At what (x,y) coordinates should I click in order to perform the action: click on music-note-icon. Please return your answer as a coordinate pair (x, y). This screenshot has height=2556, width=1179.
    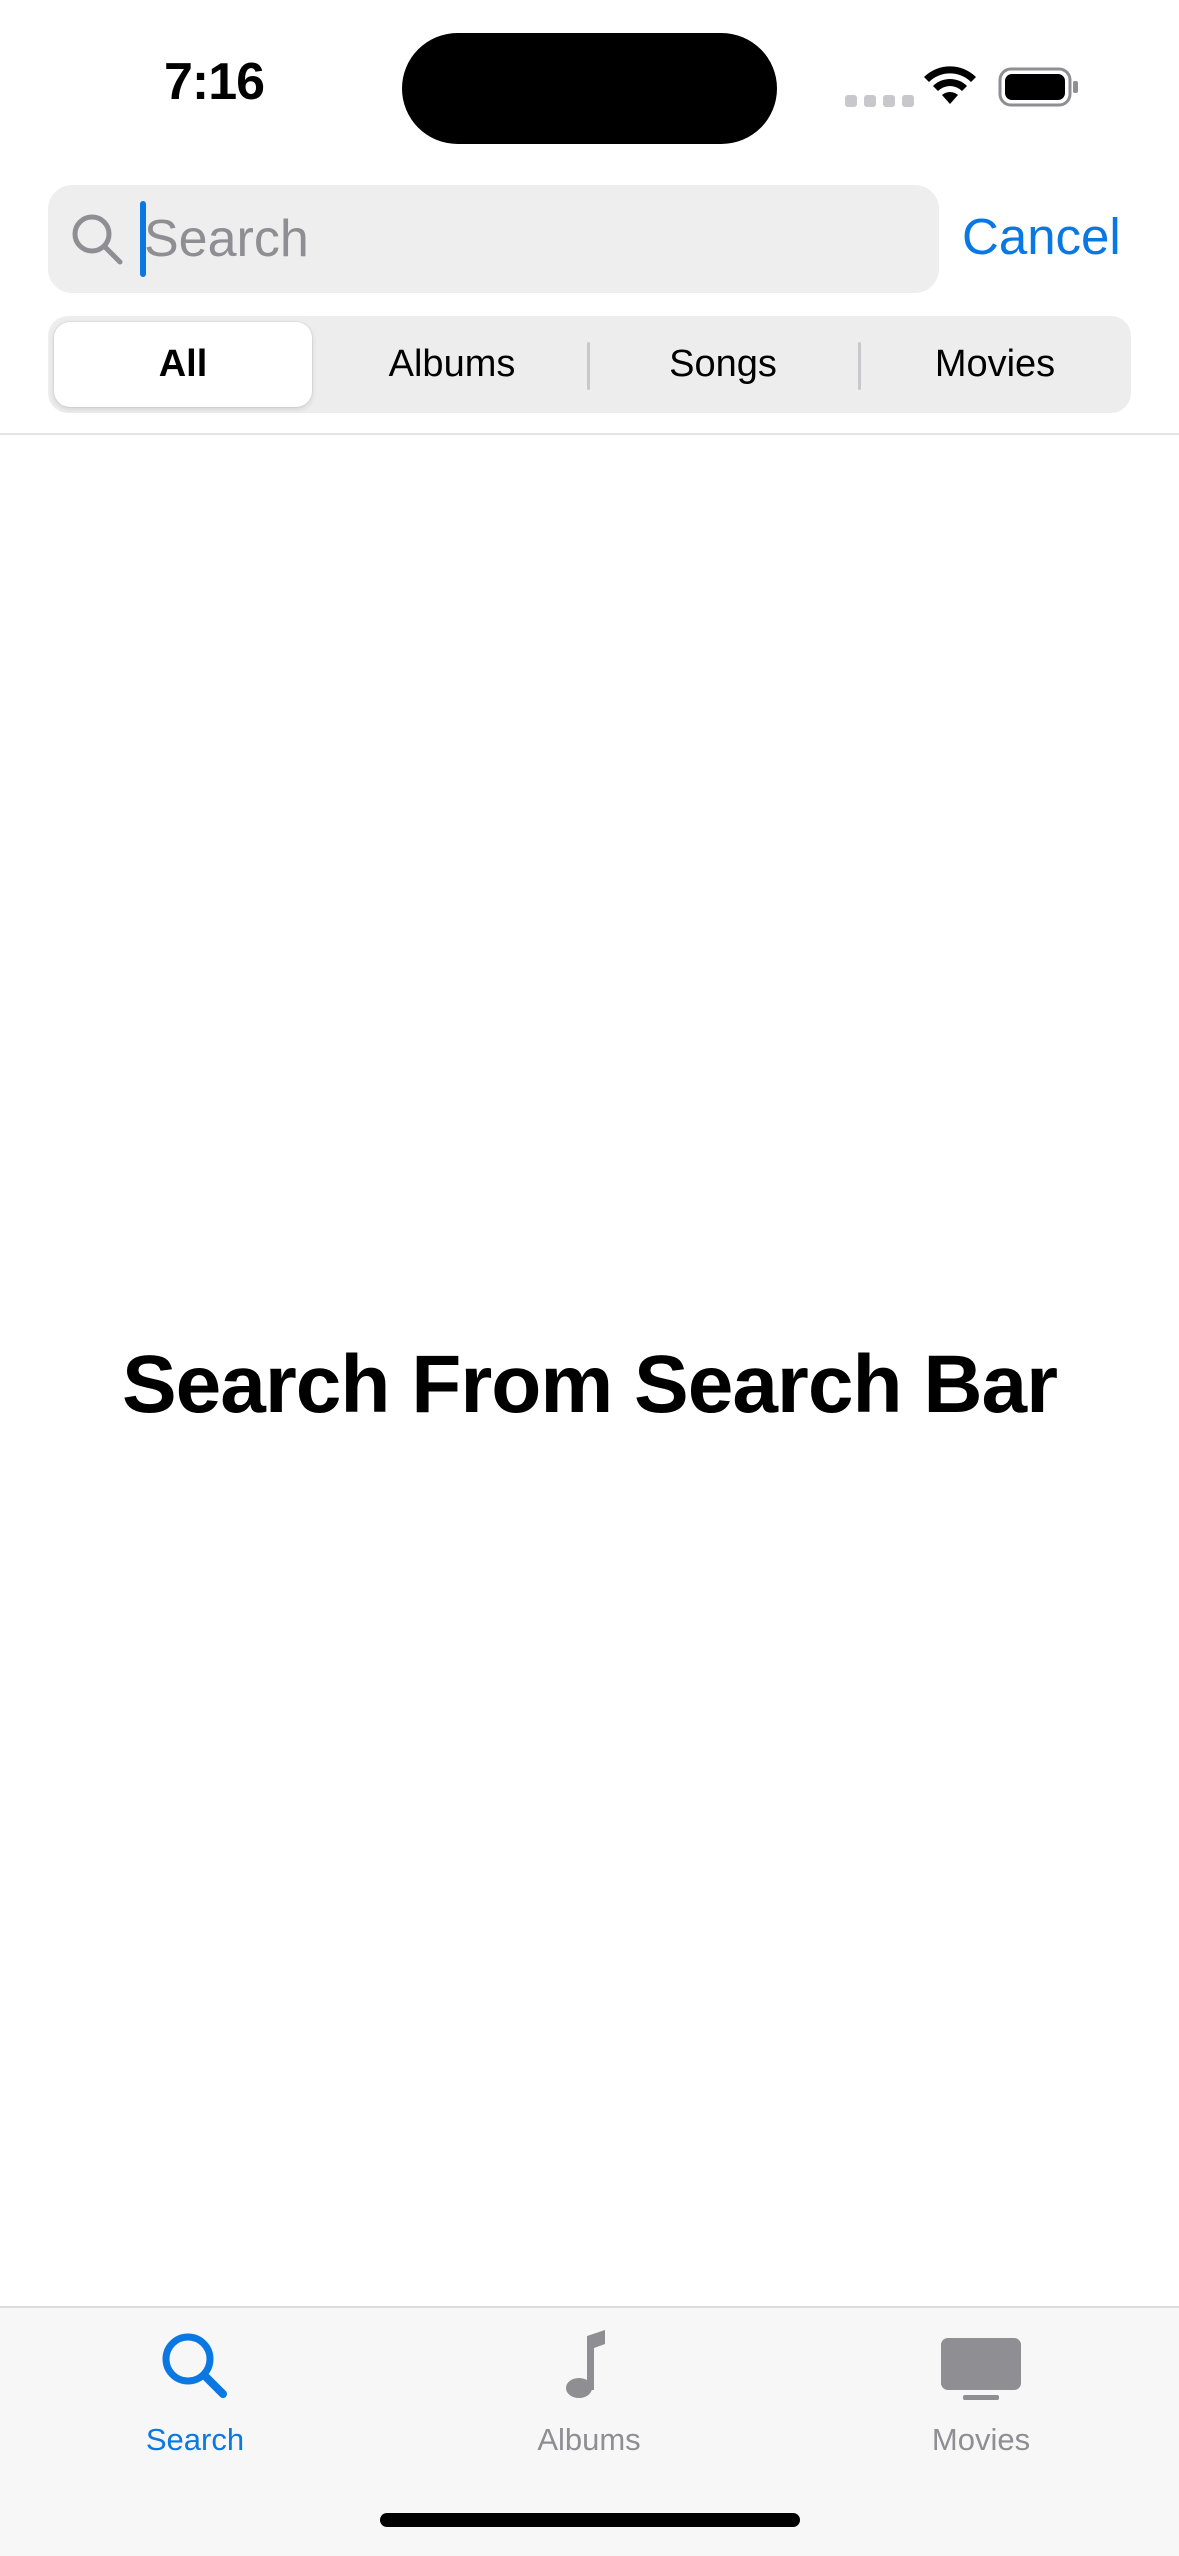
    Looking at the image, I should click on (585, 2364).